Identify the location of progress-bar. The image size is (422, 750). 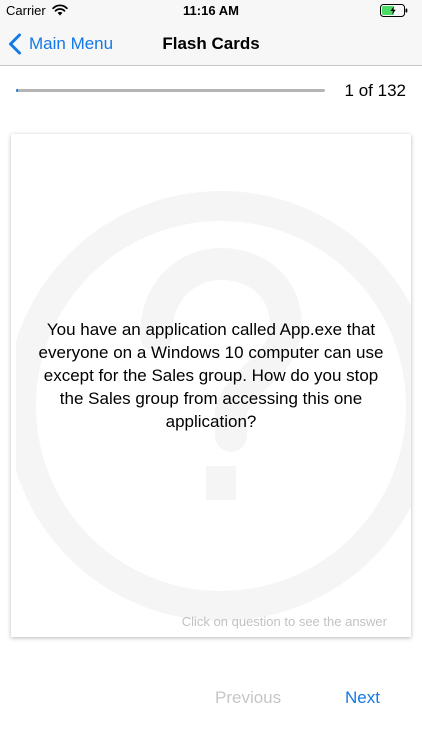
(170, 90).